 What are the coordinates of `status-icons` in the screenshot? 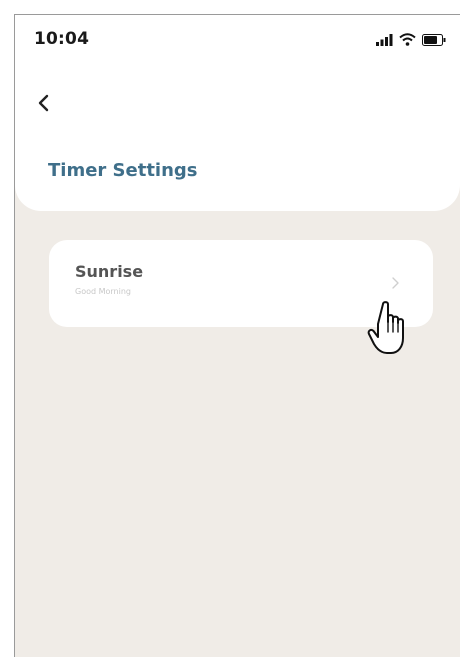 It's located at (411, 40).